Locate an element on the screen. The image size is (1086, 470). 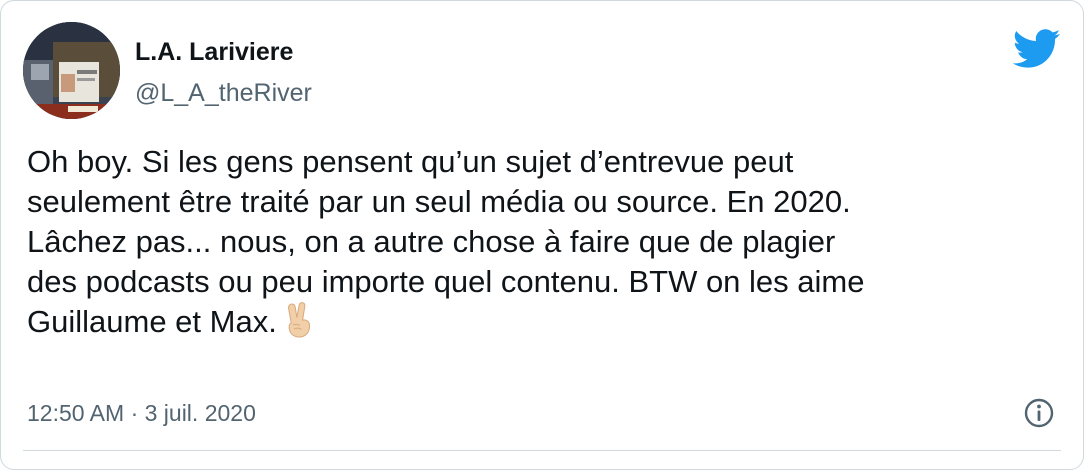
author-avatar is located at coordinates (71, 70).